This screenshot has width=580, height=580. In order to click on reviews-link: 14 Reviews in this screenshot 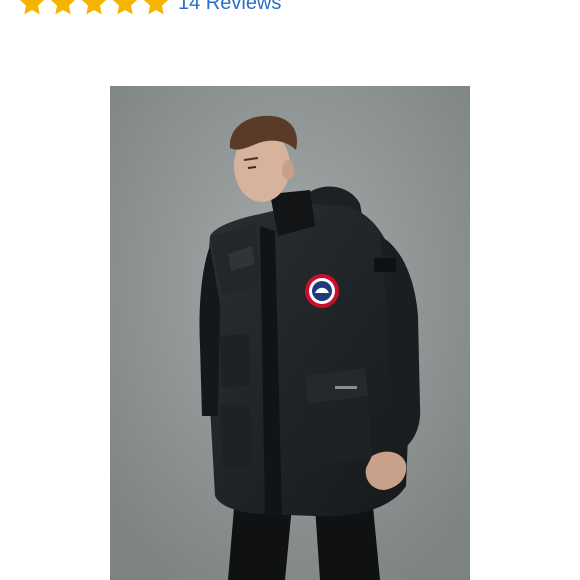, I will do `click(229, 10)`.